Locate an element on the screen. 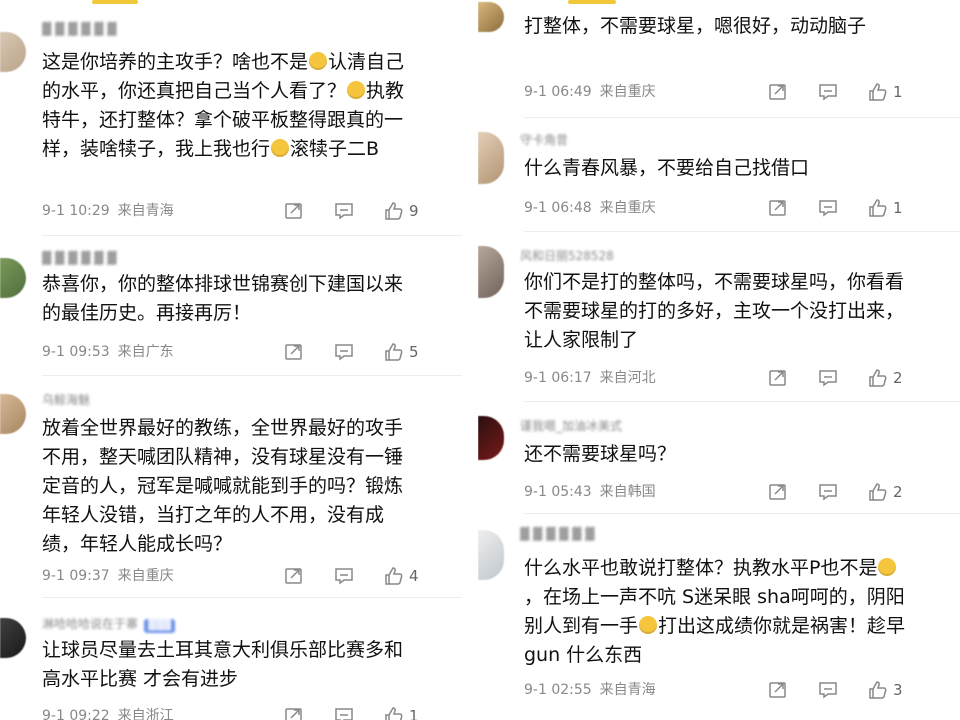 Image resolution: width=960 pixels, height=720 pixels. comment-actions: 3 is located at coordinates (843, 690).